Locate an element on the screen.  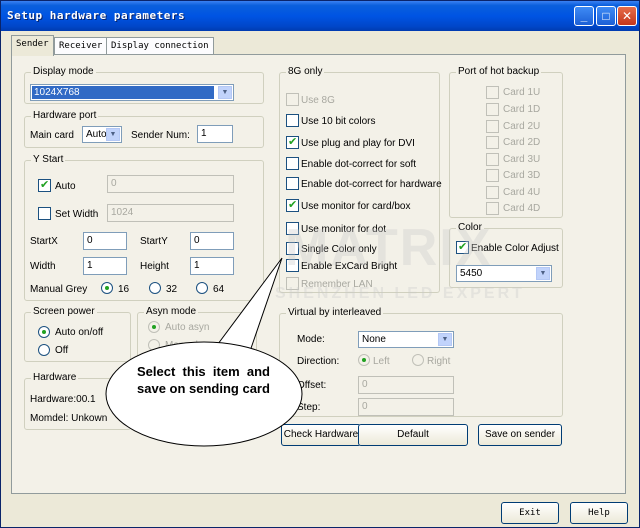
tab-display-connection: Display connection is located at coordinates (160, 46).